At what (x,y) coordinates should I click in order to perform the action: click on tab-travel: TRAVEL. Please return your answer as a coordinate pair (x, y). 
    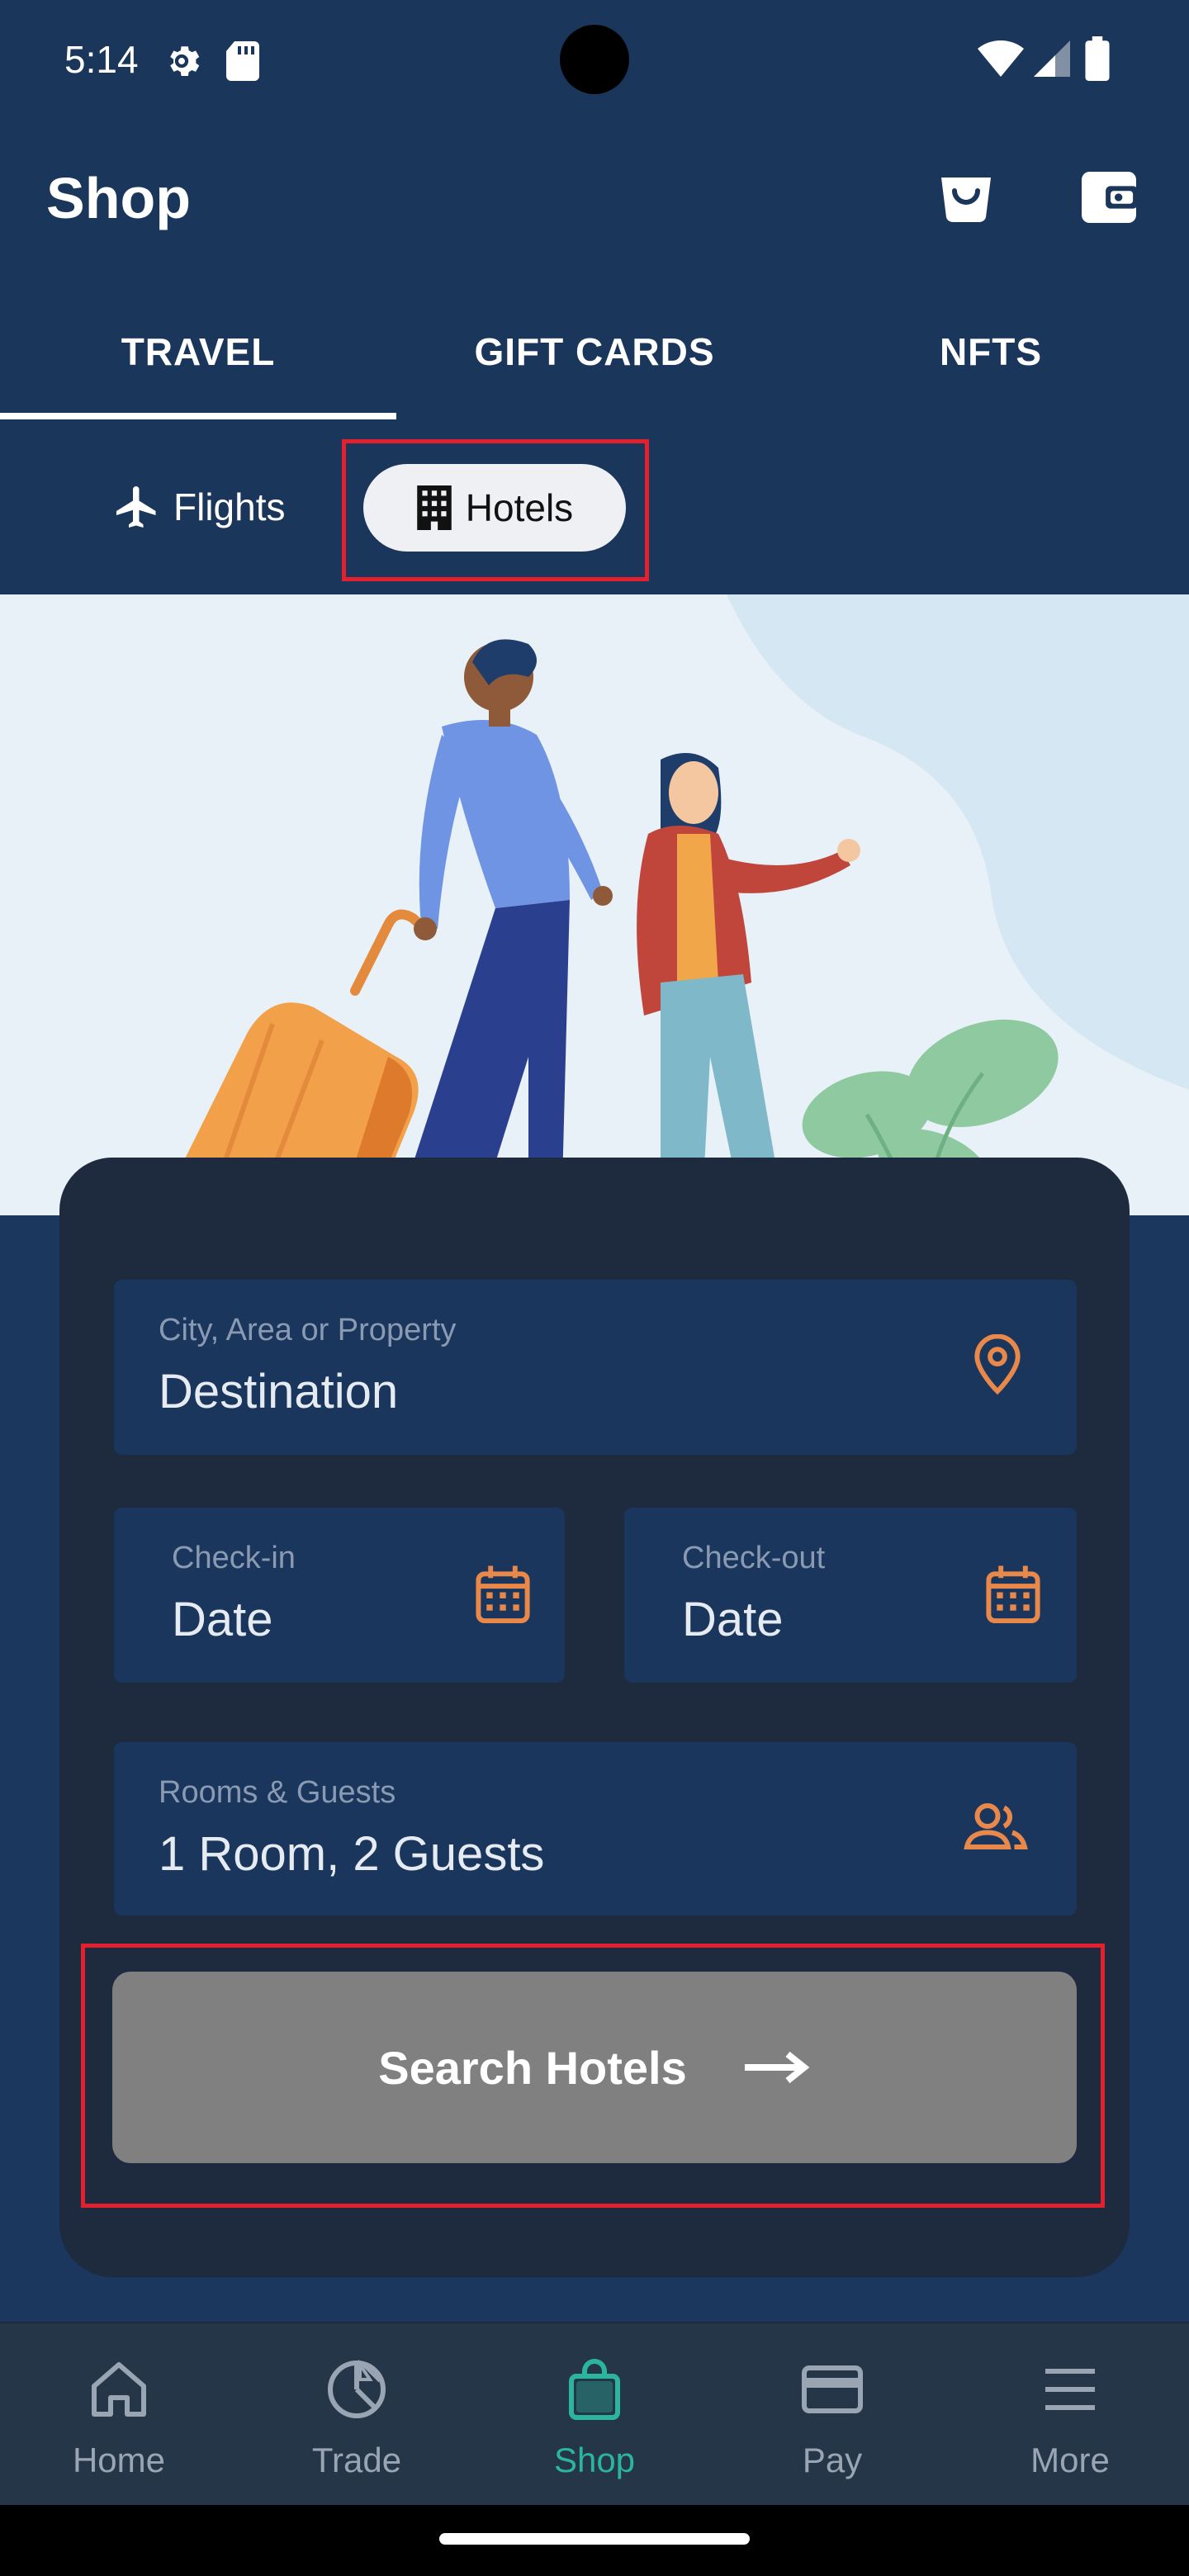
    Looking at the image, I should click on (198, 351).